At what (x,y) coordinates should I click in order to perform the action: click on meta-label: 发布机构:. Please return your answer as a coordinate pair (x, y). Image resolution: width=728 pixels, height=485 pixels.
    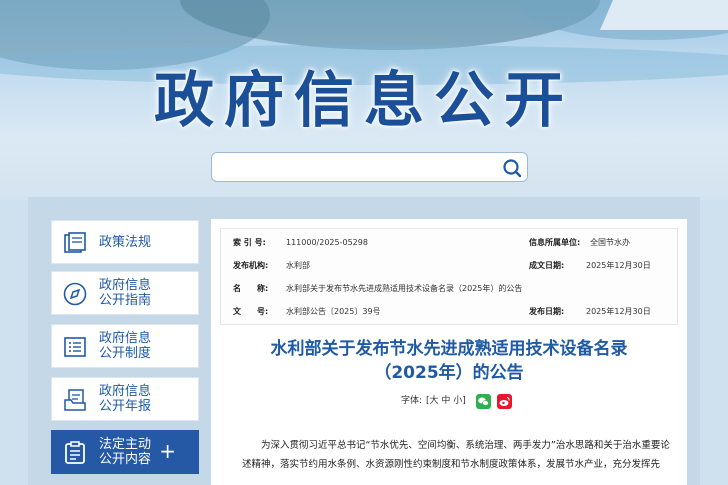
    Looking at the image, I should click on (251, 265).